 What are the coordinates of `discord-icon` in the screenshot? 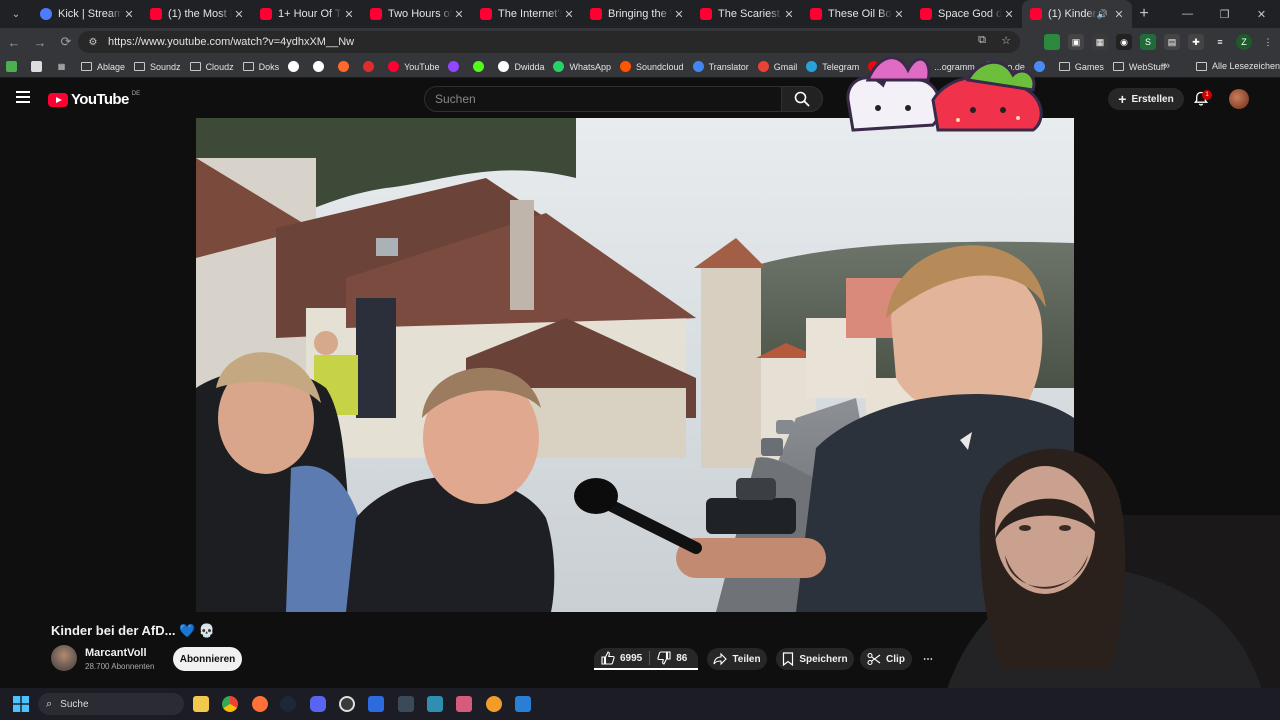 It's located at (318, 704).